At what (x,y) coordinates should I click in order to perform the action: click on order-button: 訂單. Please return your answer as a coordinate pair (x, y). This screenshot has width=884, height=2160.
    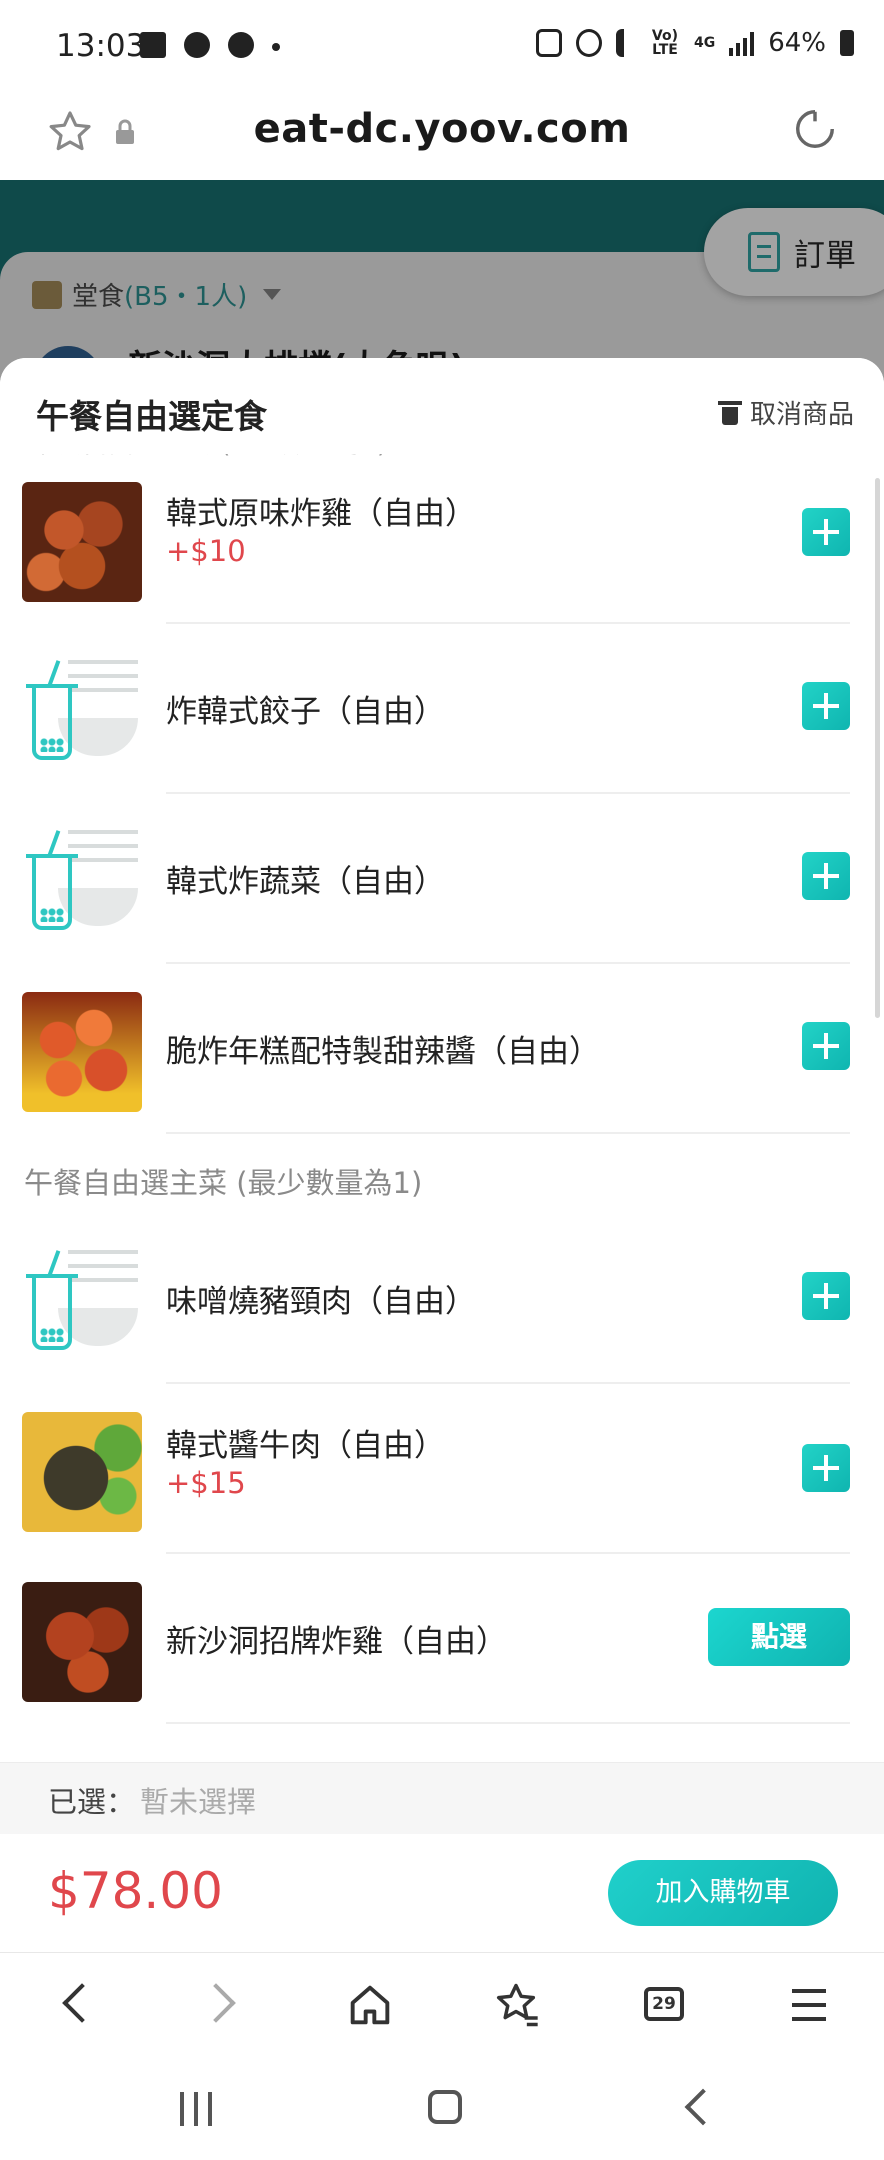
    Looking at the image, I should click on (794, 252).